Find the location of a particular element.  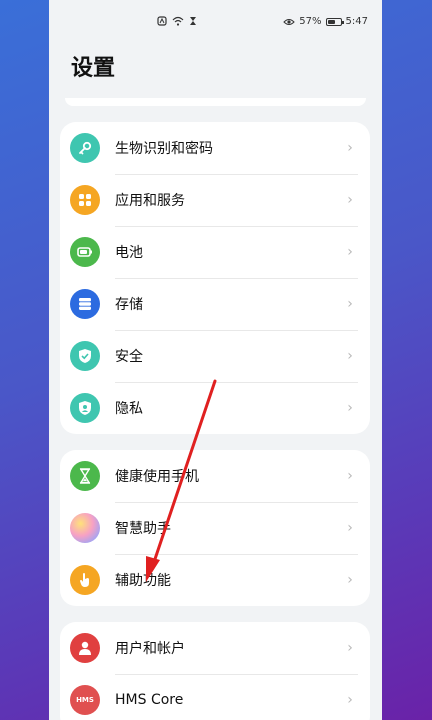

search-bar-edge is located at coordinates (215, 102).